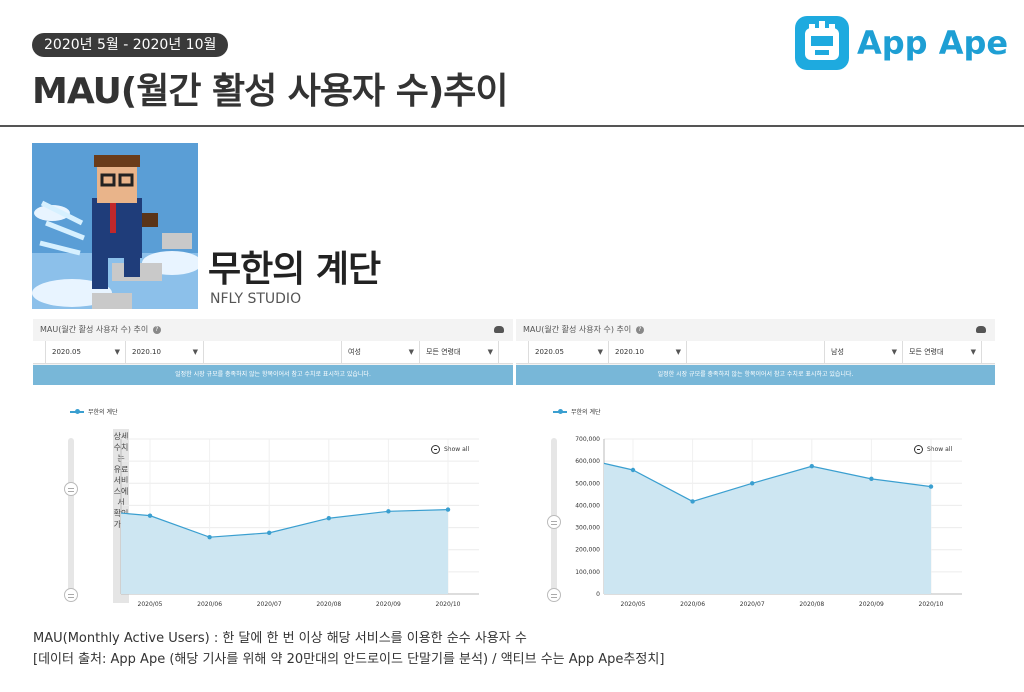 Image resolution: width=1024 pixels, height=692 pixels. I want to click on y-tick-label: 300,000, so click(587, 528).